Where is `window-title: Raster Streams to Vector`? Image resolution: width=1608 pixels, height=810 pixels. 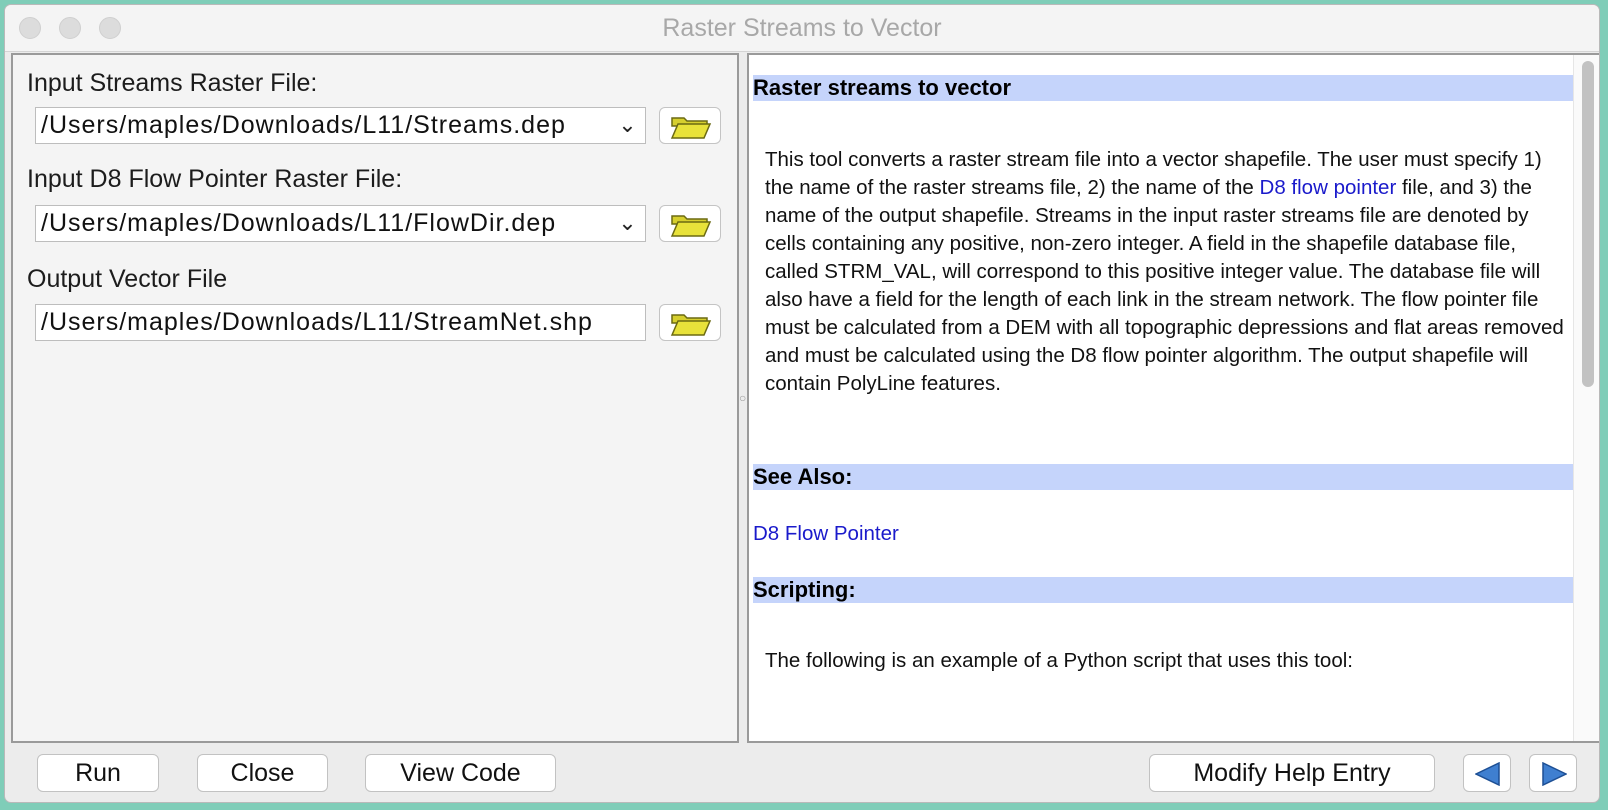 window-title: Raster Streams to Vector is located at coordinates (802, 28).